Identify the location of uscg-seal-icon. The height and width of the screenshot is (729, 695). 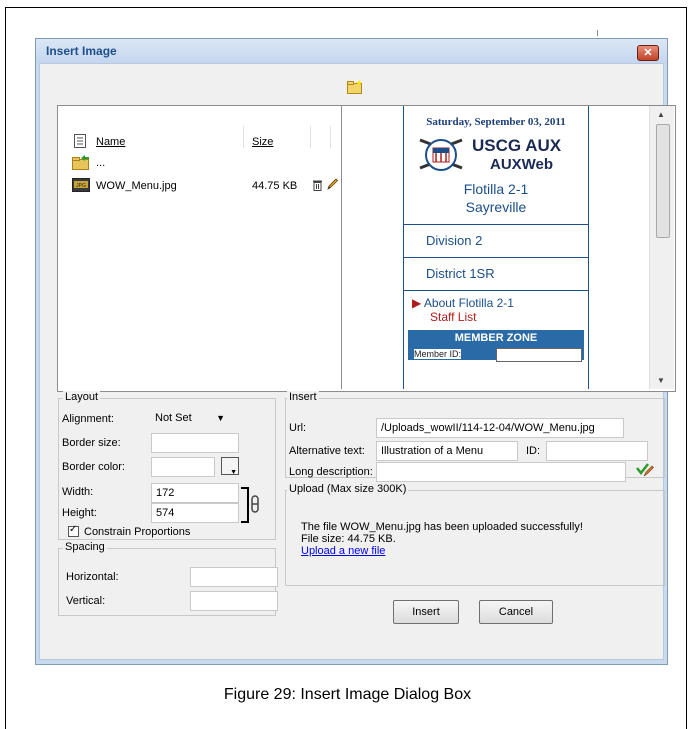
(441, 154).